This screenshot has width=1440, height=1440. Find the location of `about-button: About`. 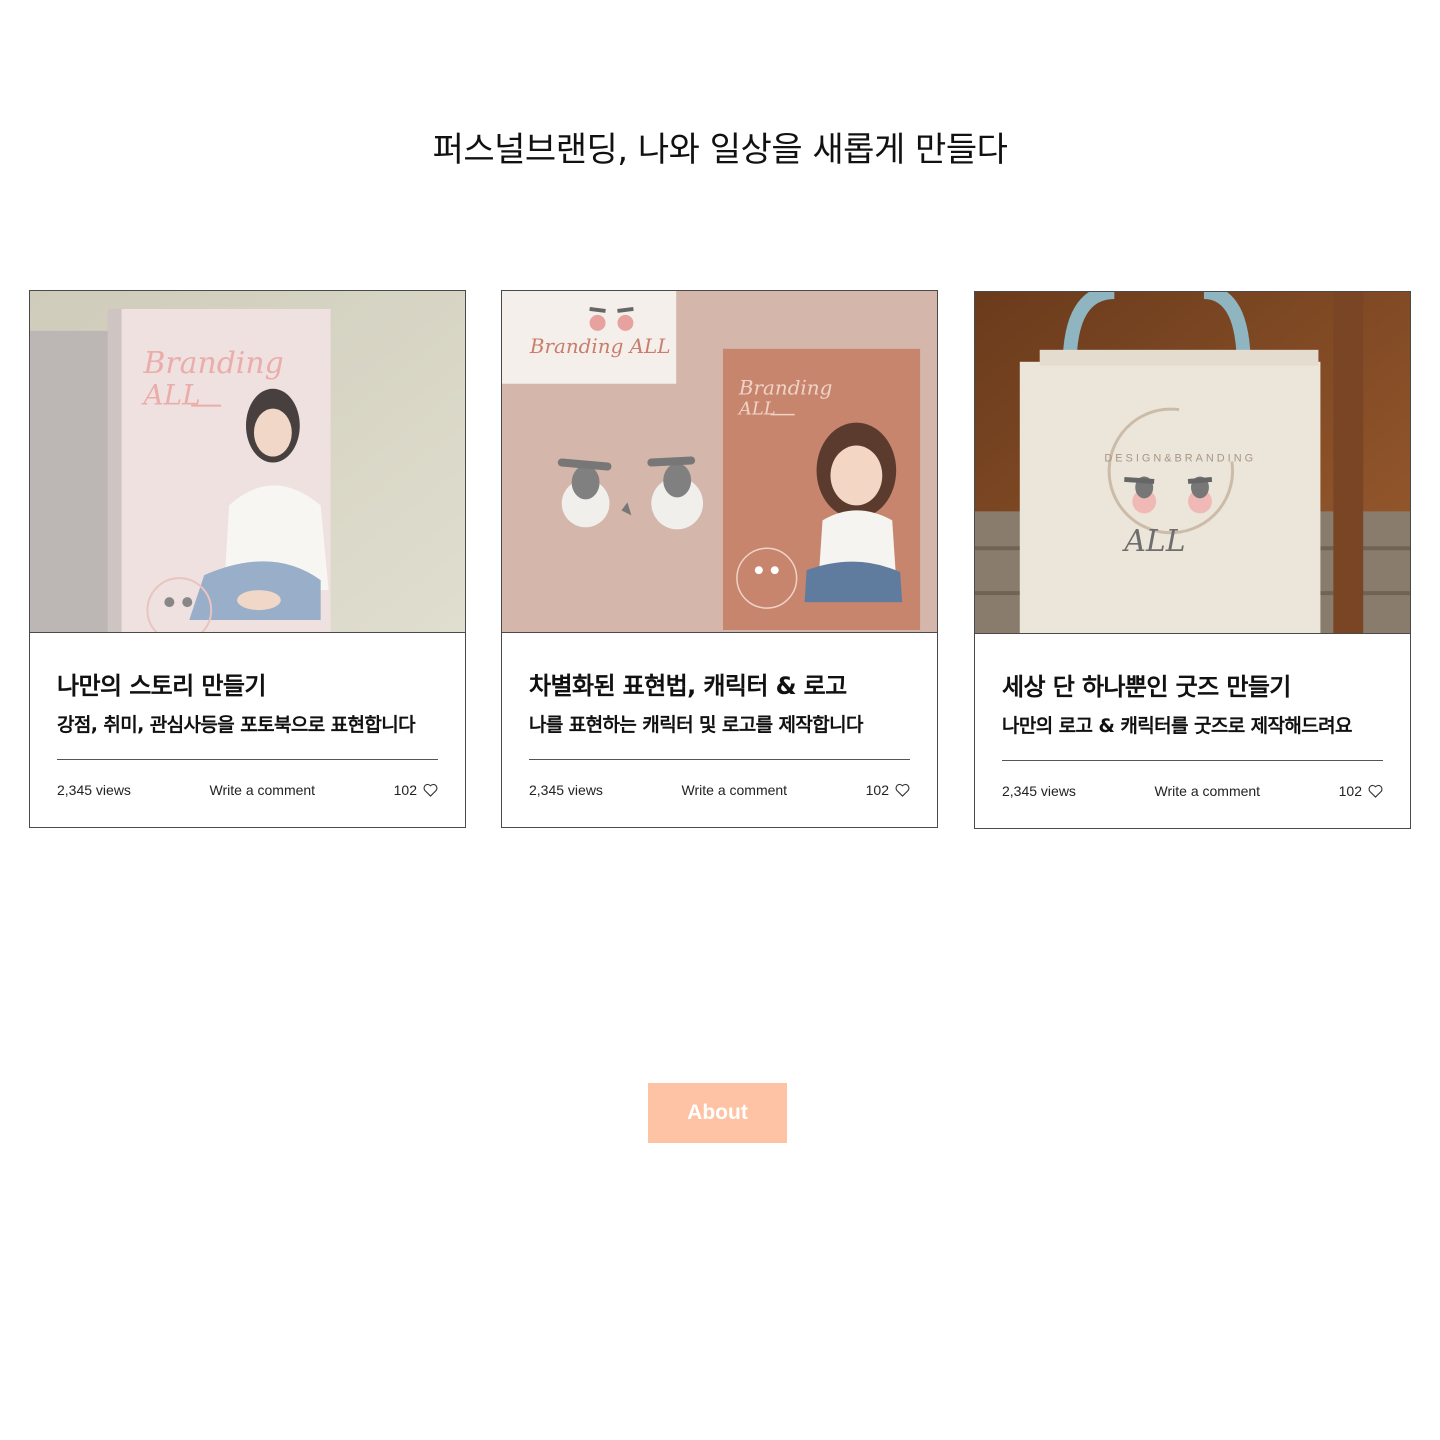

about-button: About is located at coordinates (717, 1113).